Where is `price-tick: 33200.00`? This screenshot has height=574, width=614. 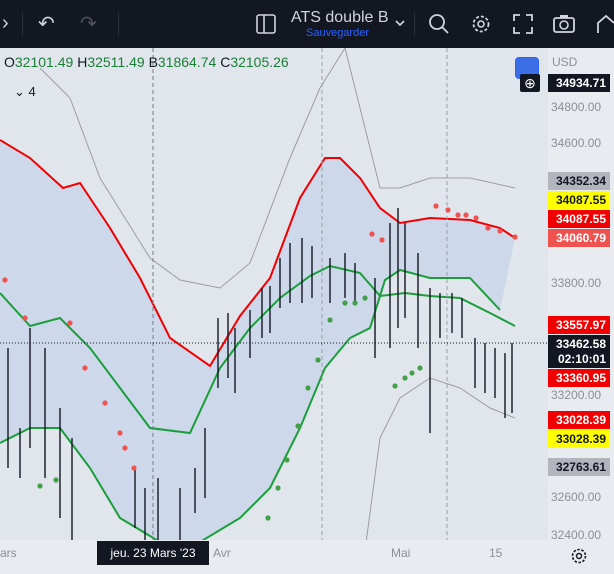
price-tick: 33200.00 is located at coordinates (576, 395).